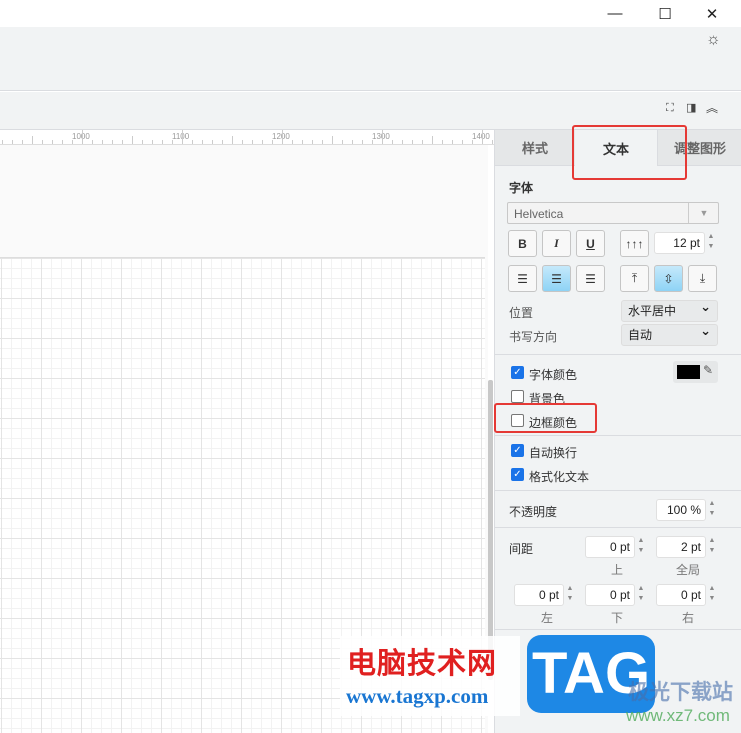 Image resolution: width=741 pixels, height=733 pixels. I want to click on spacing-left-input: 0 pt, so click(539, 595).